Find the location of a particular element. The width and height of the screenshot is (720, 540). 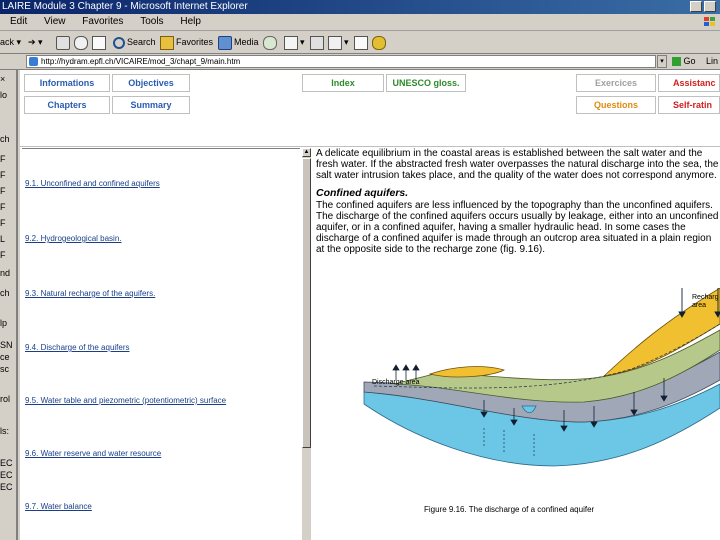

mail-icon is located at coordinates (291, 42).